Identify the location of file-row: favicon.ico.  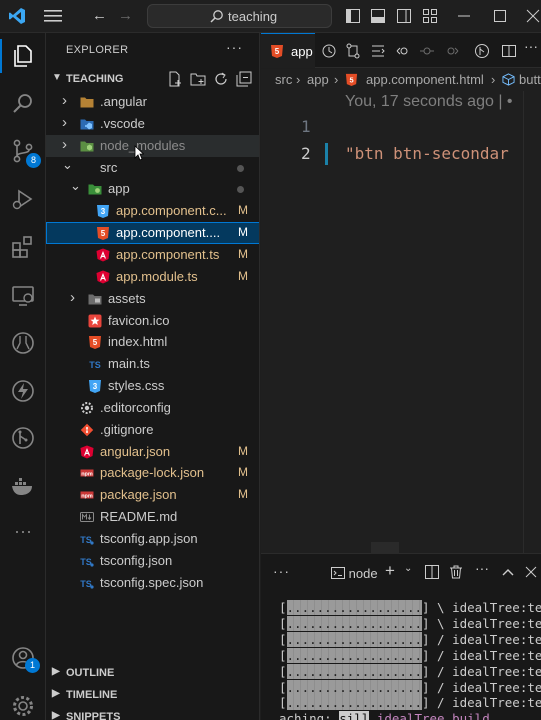
(152, 321).